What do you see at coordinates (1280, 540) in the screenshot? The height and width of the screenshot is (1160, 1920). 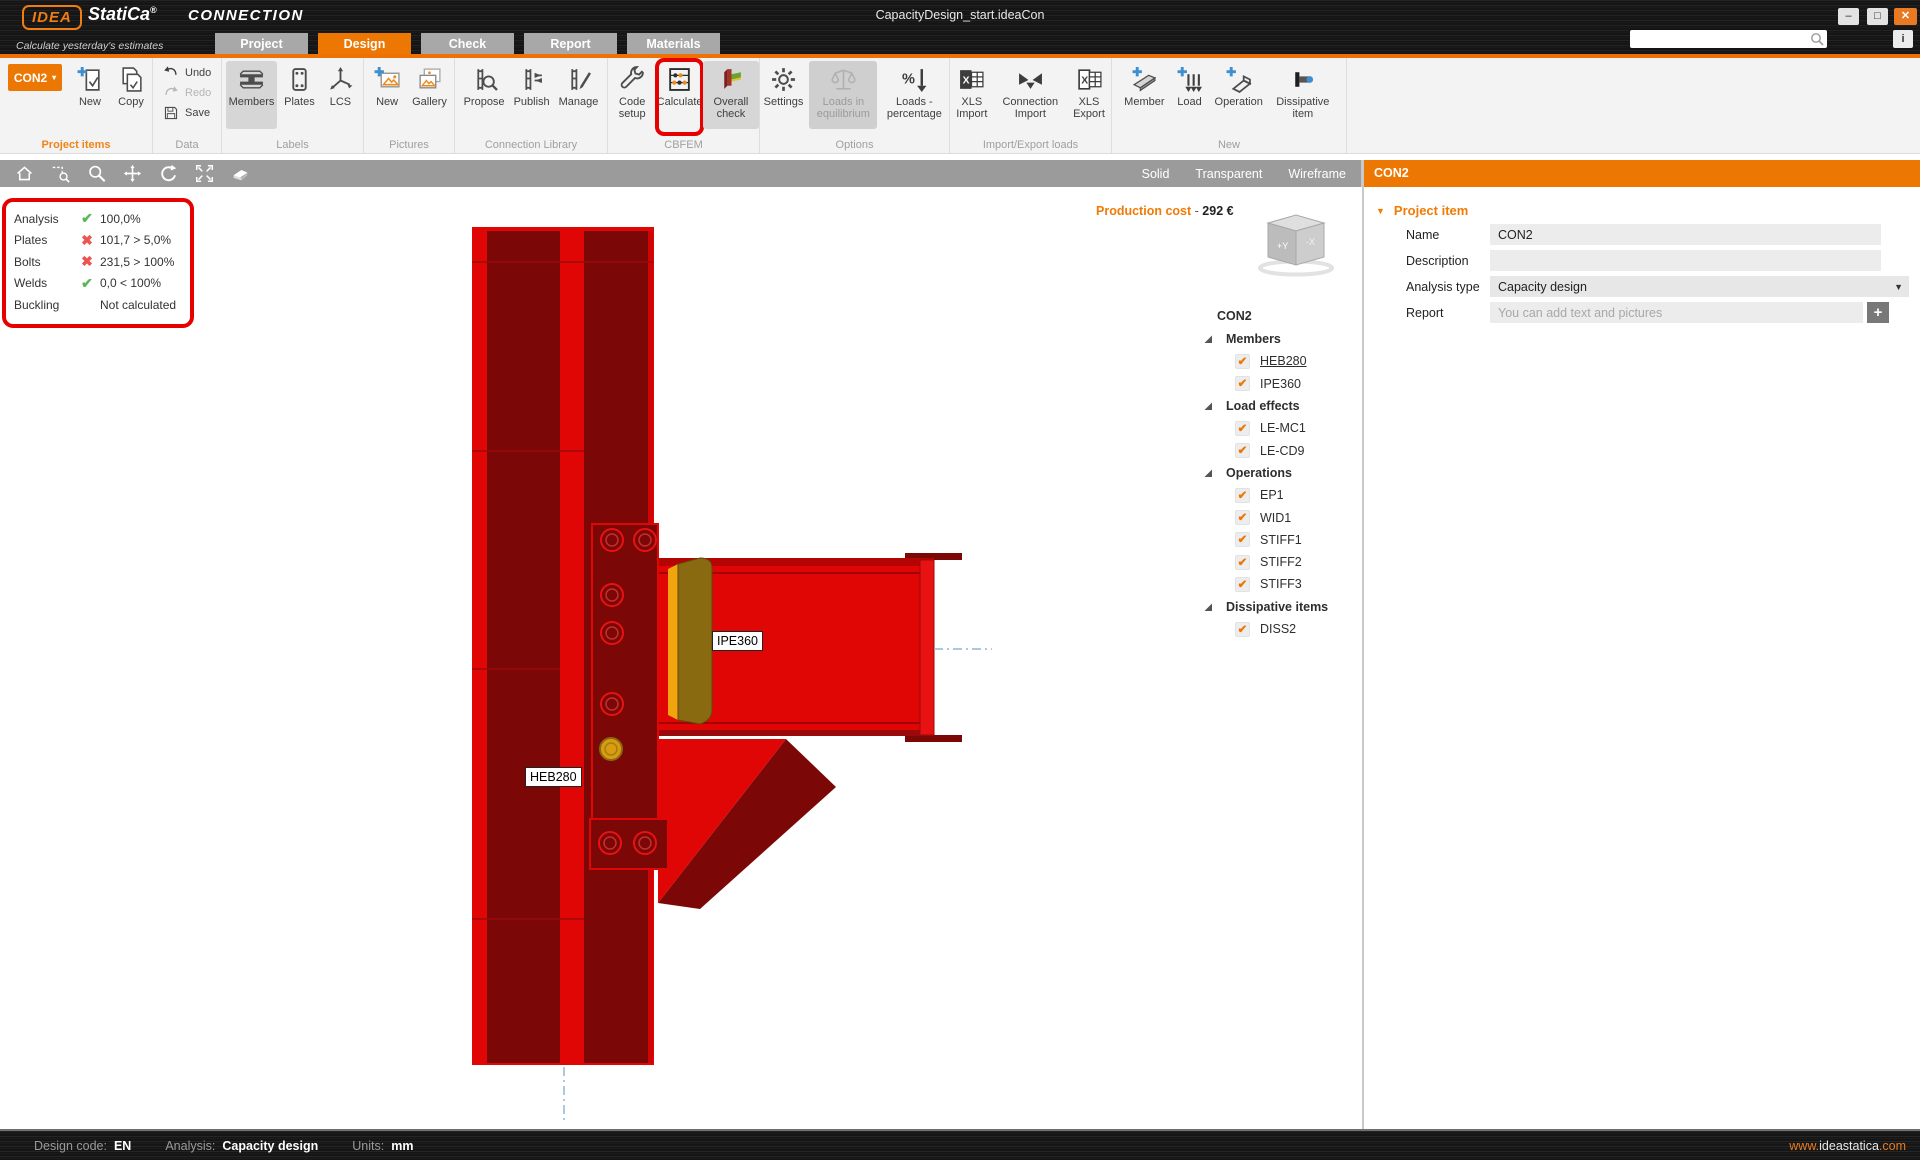 I see `tree-item-stiff1: ✔ STIFF1` at bounding box center [1280, 540].